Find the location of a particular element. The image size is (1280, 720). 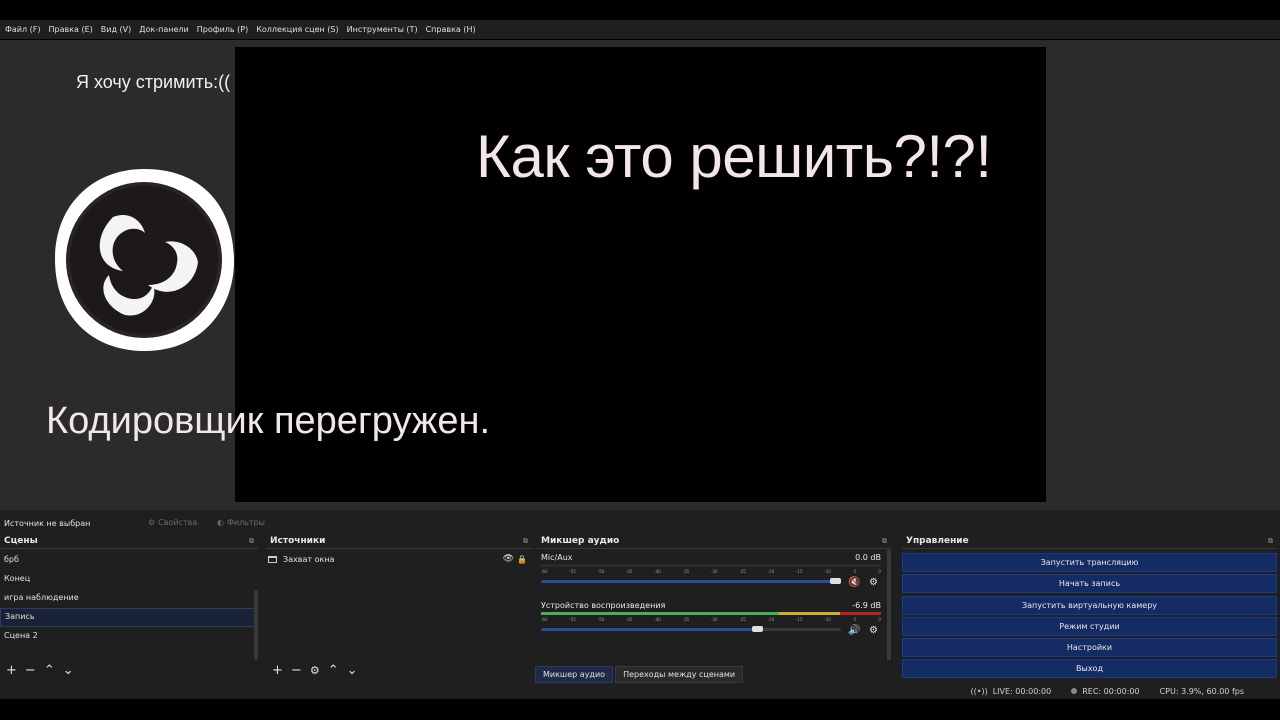

channel-name: Mic/Aux is located at coordinates (557, 557).